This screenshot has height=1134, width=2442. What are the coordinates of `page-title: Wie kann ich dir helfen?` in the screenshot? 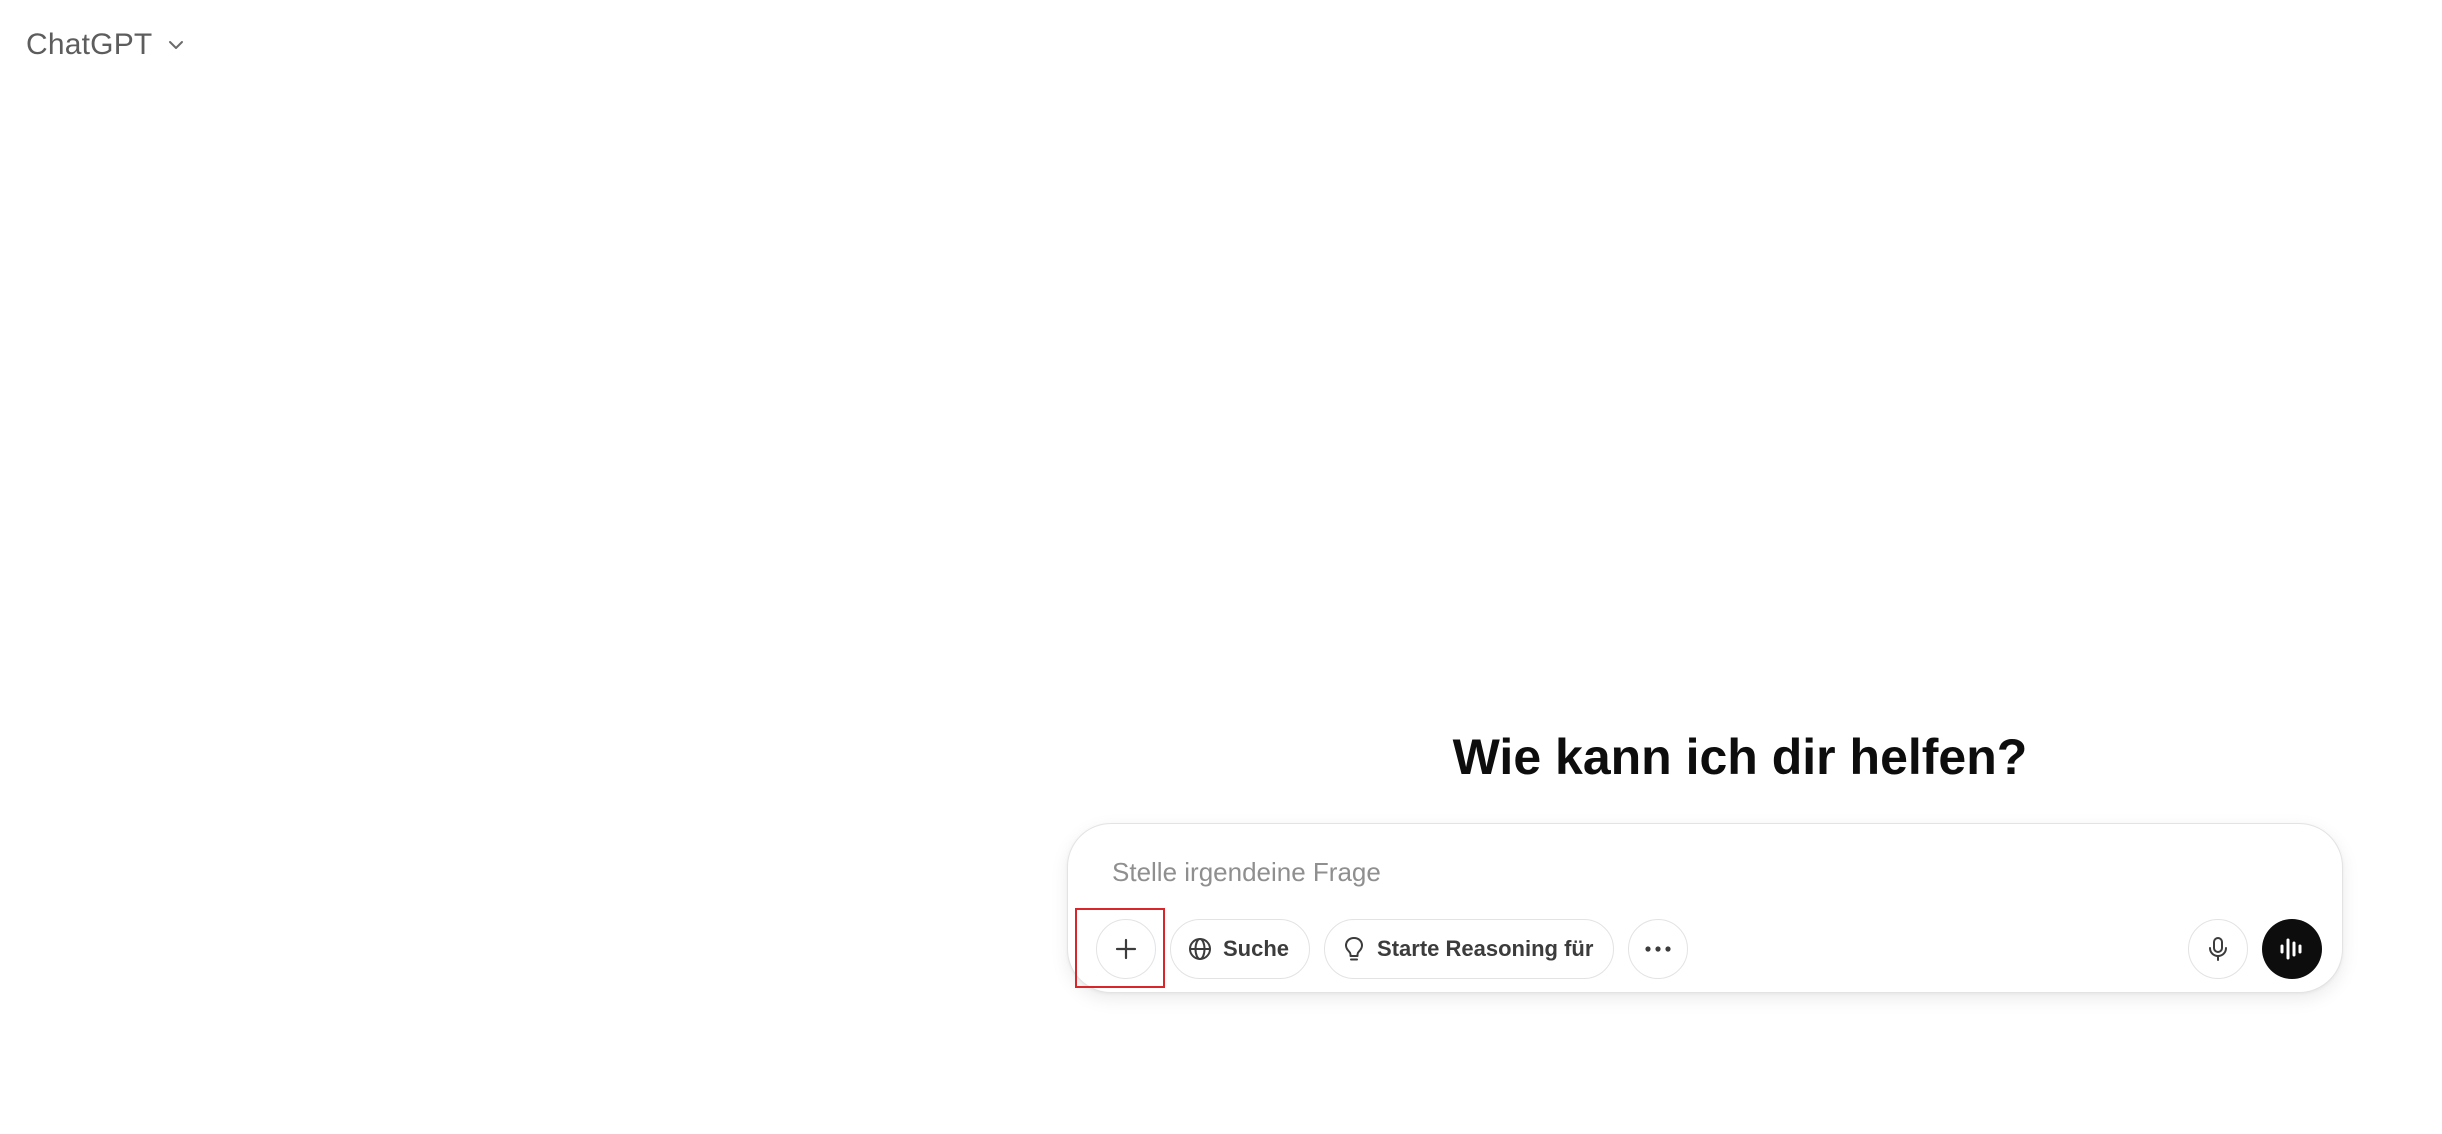 It's located at (1740, 757).